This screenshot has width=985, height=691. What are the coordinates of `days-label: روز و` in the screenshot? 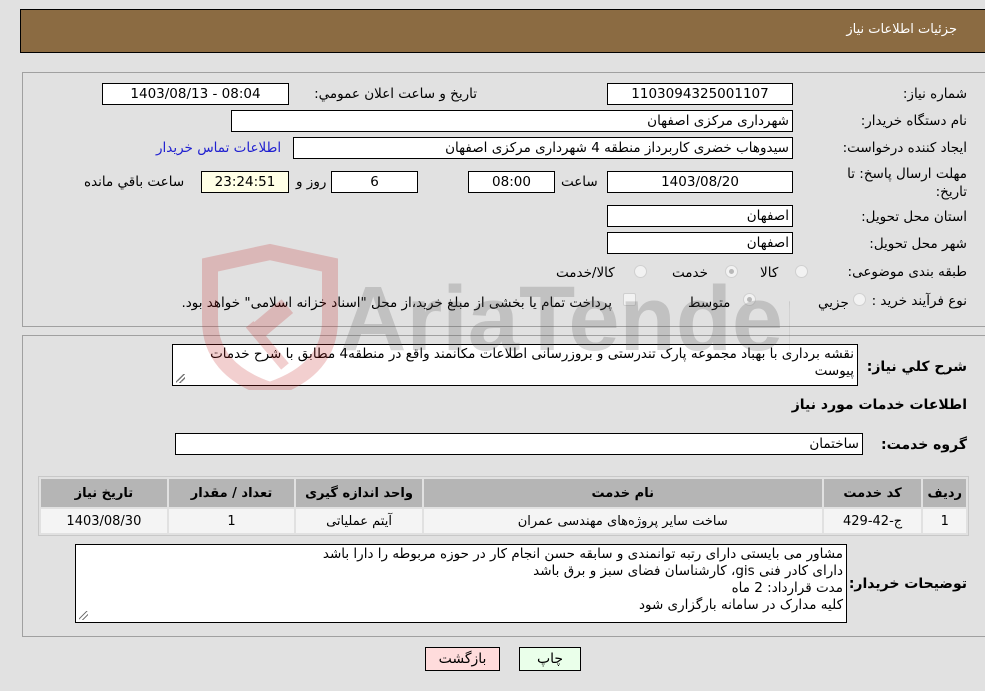 It's located at (311, 182).